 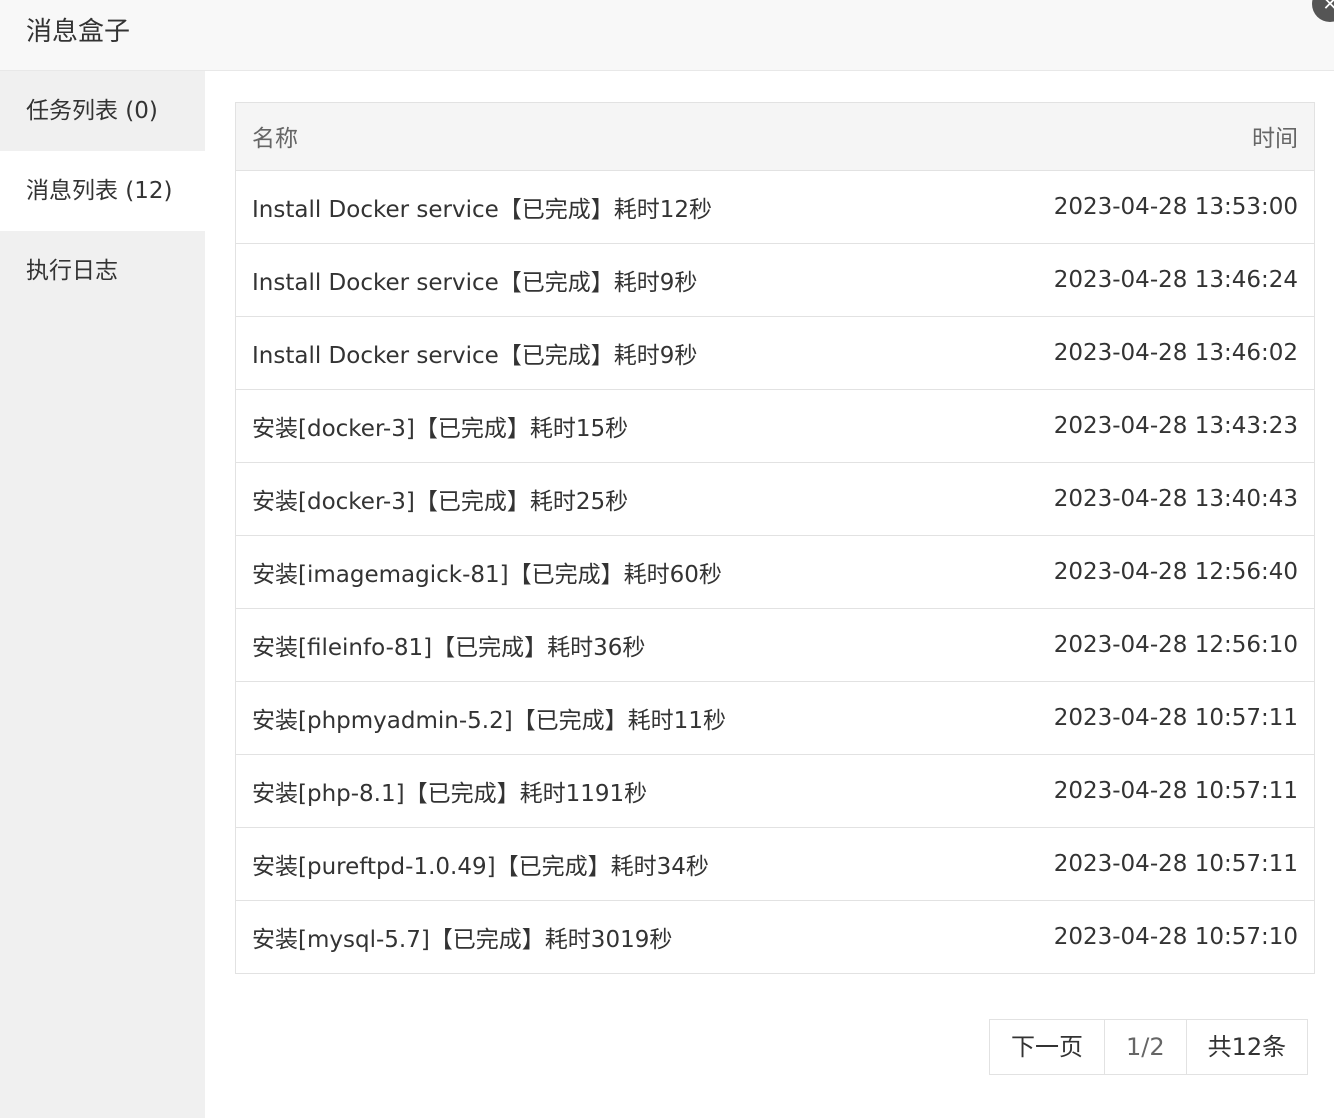 What do you see at coordinates (1047, 1047) in the screenshot?
I see `next-page-button: 下一页` at bounding box center [1047, 1047].